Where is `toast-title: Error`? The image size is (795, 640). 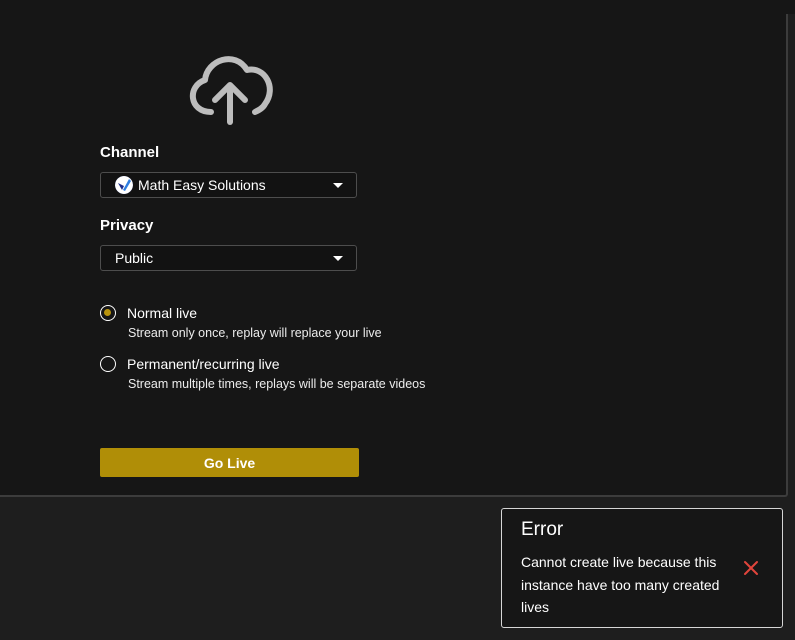
toast-title: Error is located at coordinates (542, 529).